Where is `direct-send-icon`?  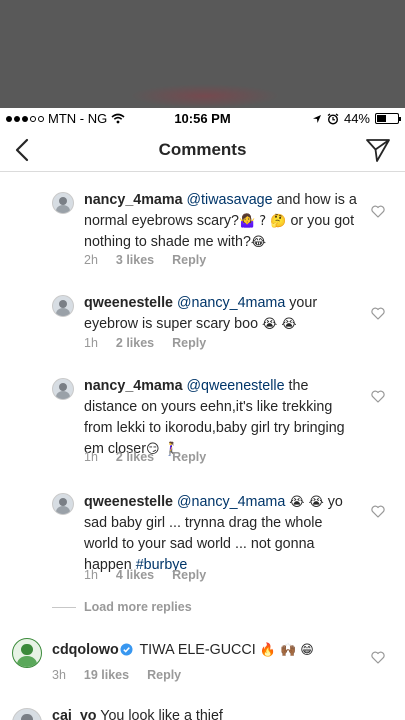
direct-send-icon is located at coordinates (378, 150).